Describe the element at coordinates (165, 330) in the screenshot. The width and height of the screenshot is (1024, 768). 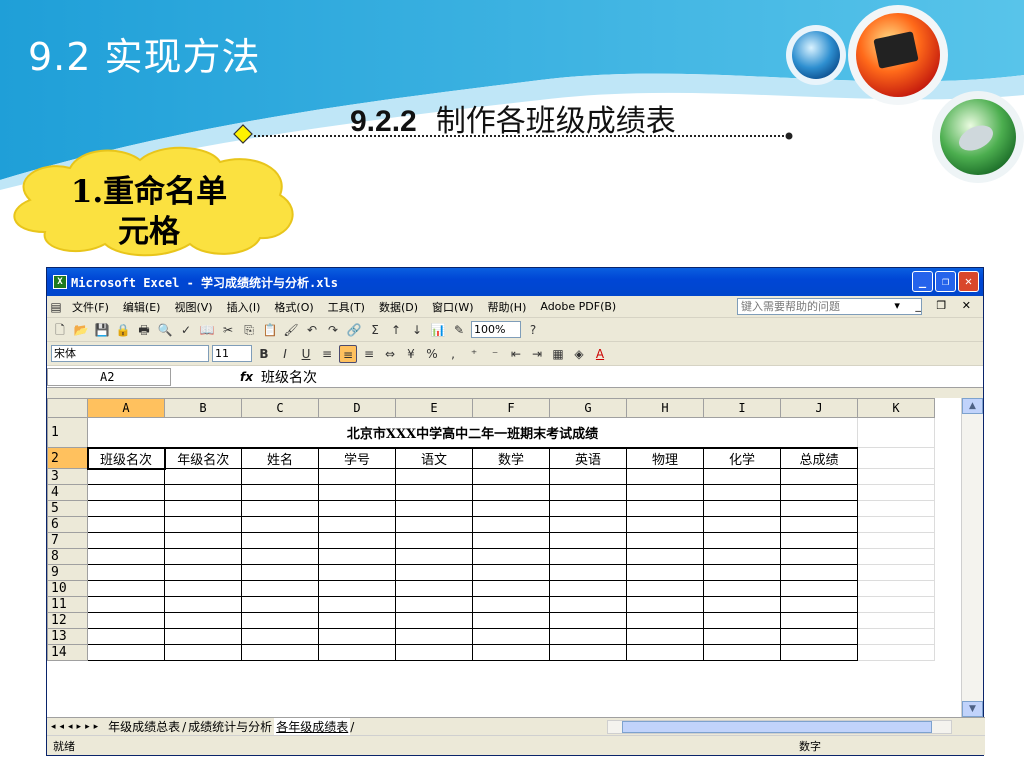
I see `print-preview-icon: 🔍` at that location.